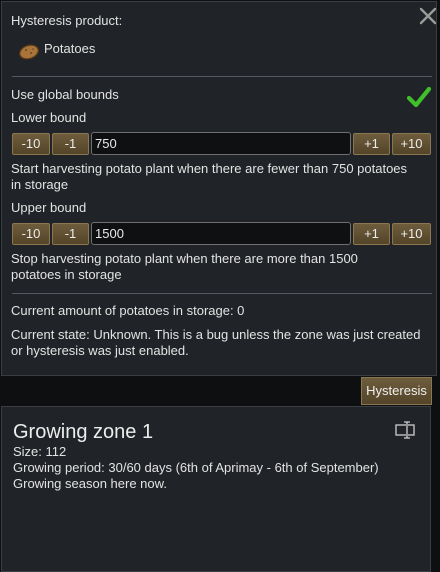  Describe the element at coordinates (411, 234) in the screenshot. I see `upper-plus-10-button: +10` at that location.